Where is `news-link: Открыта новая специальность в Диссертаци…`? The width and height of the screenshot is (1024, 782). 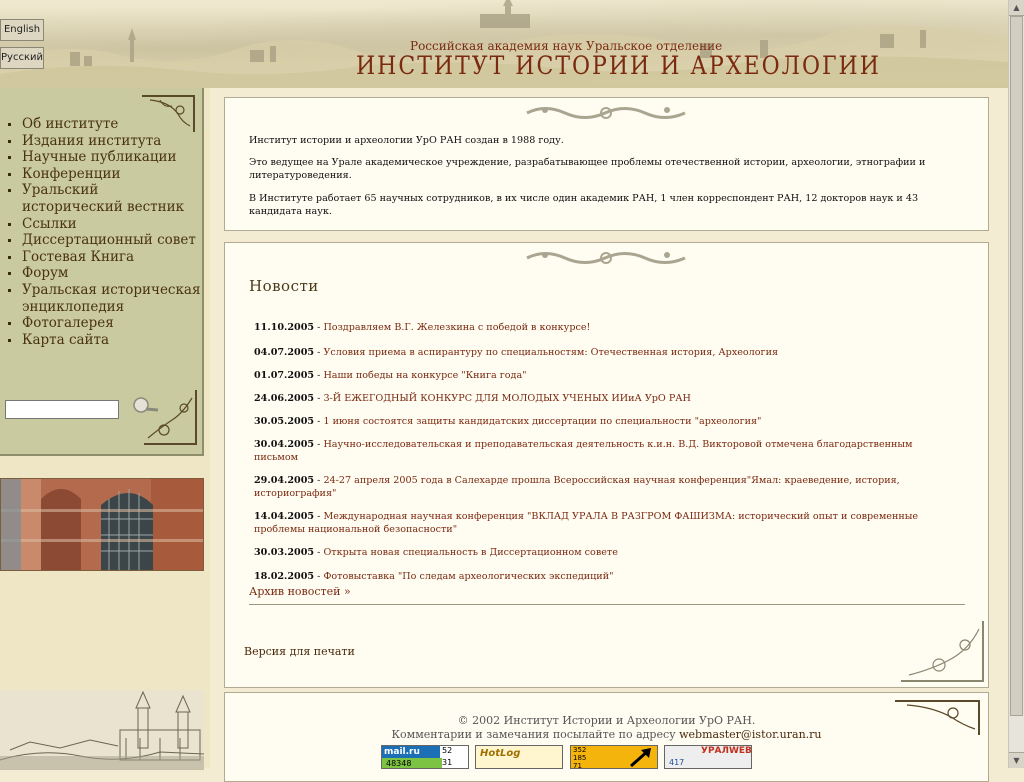
news-link: Открыта новая специальность в Диссертаци… is located at coordinates (470, 552).